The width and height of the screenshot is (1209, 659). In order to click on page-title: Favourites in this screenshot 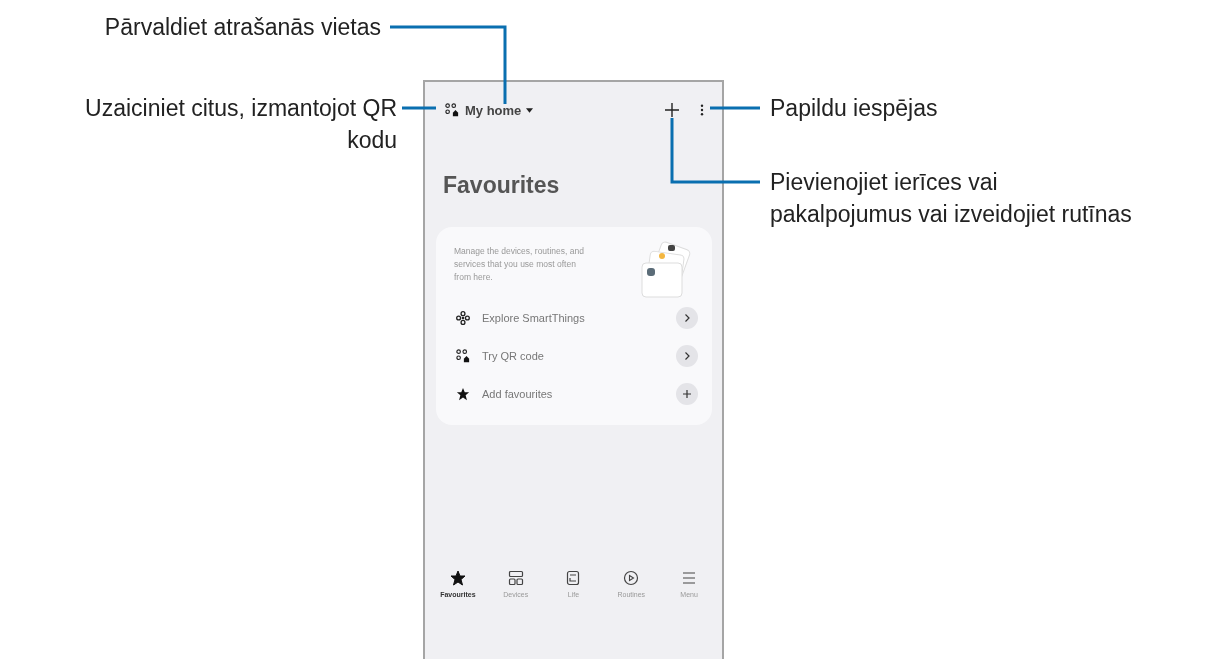, I will do `click(501, 185)`.